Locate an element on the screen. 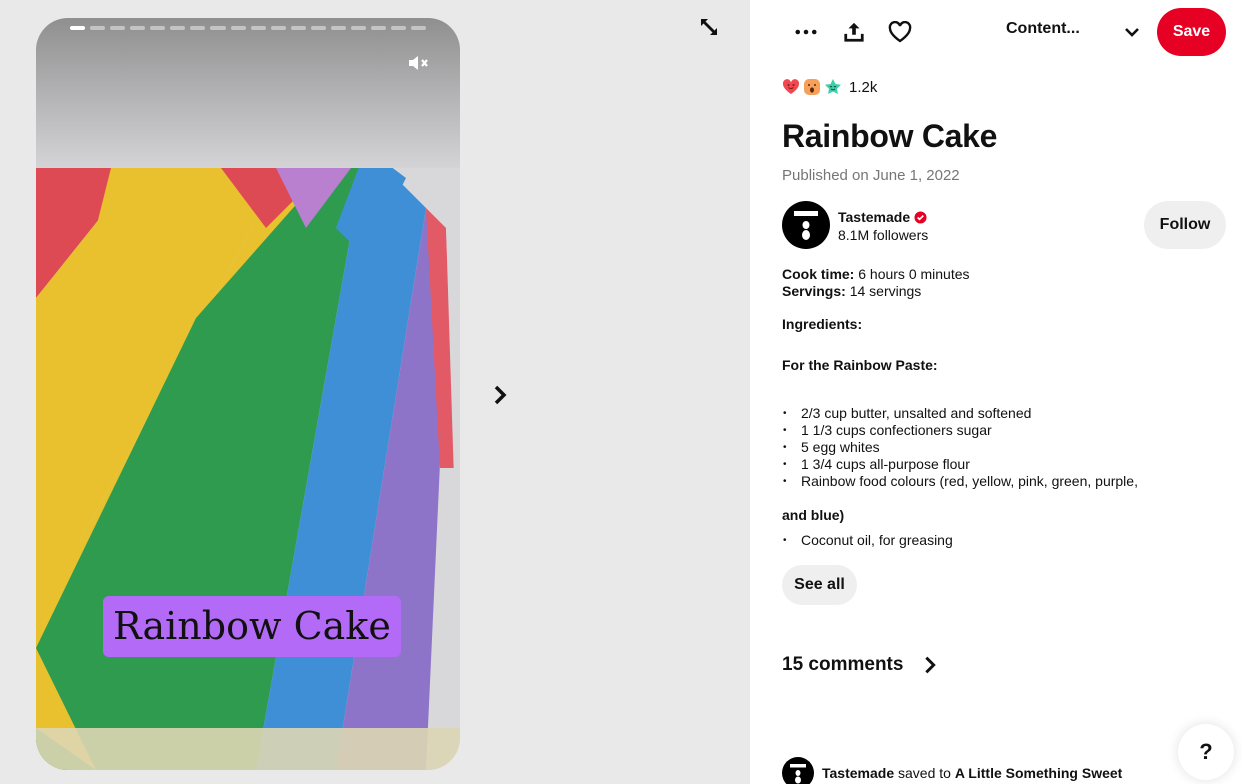 The image size is (1242, 784). cook-time-label: Cook time: is located at coordinates (818, 274).